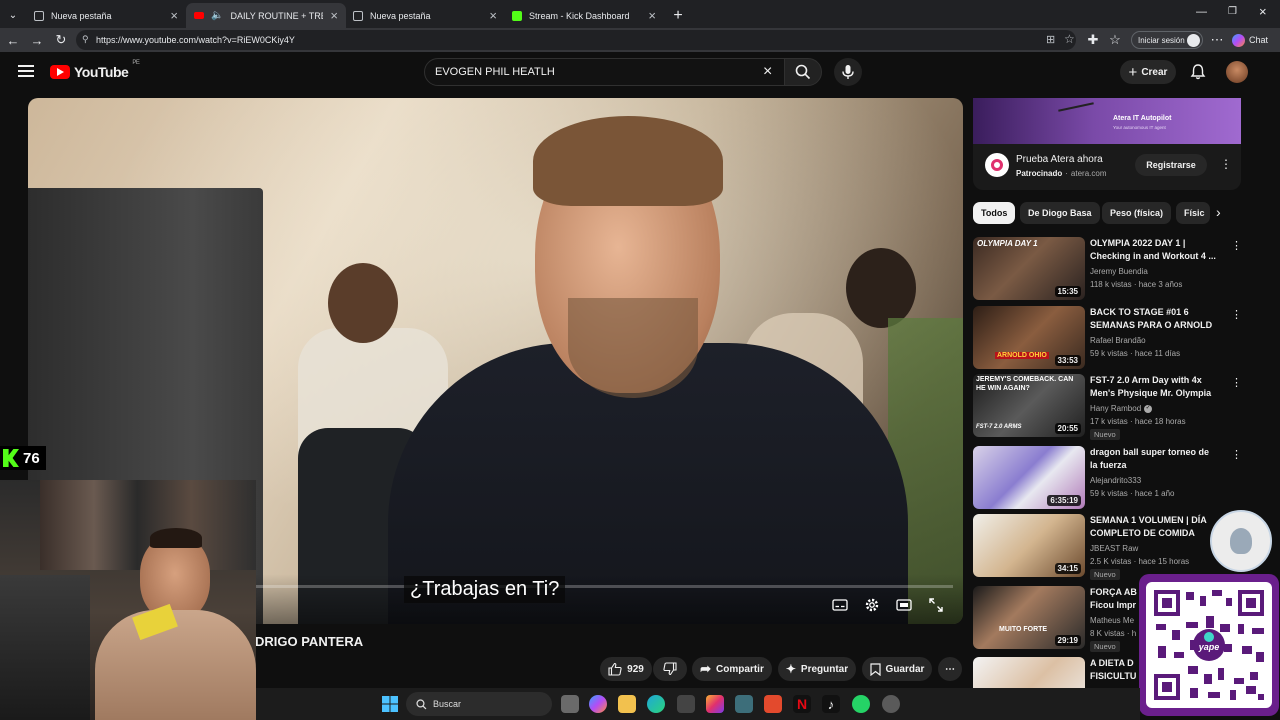  I want to click on clear-search-icon: ×, so click(767, 72).